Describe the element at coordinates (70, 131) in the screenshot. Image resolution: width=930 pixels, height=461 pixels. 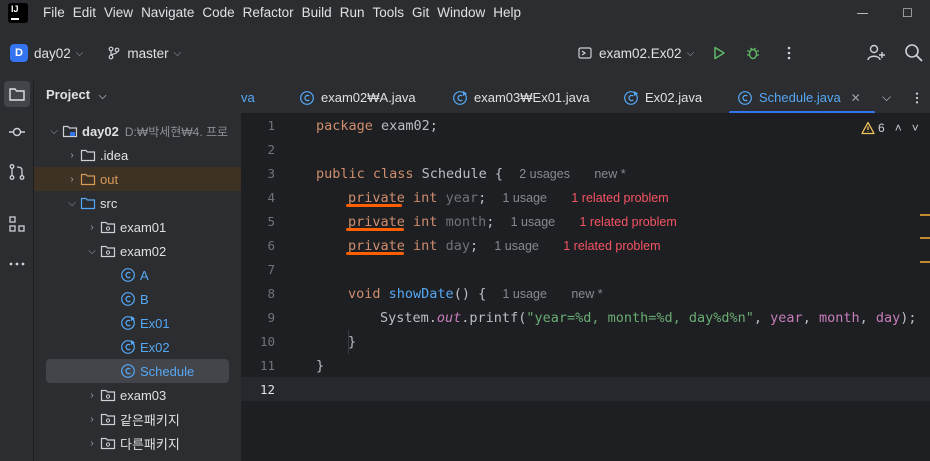
I see `module-folder-icon` at that location.